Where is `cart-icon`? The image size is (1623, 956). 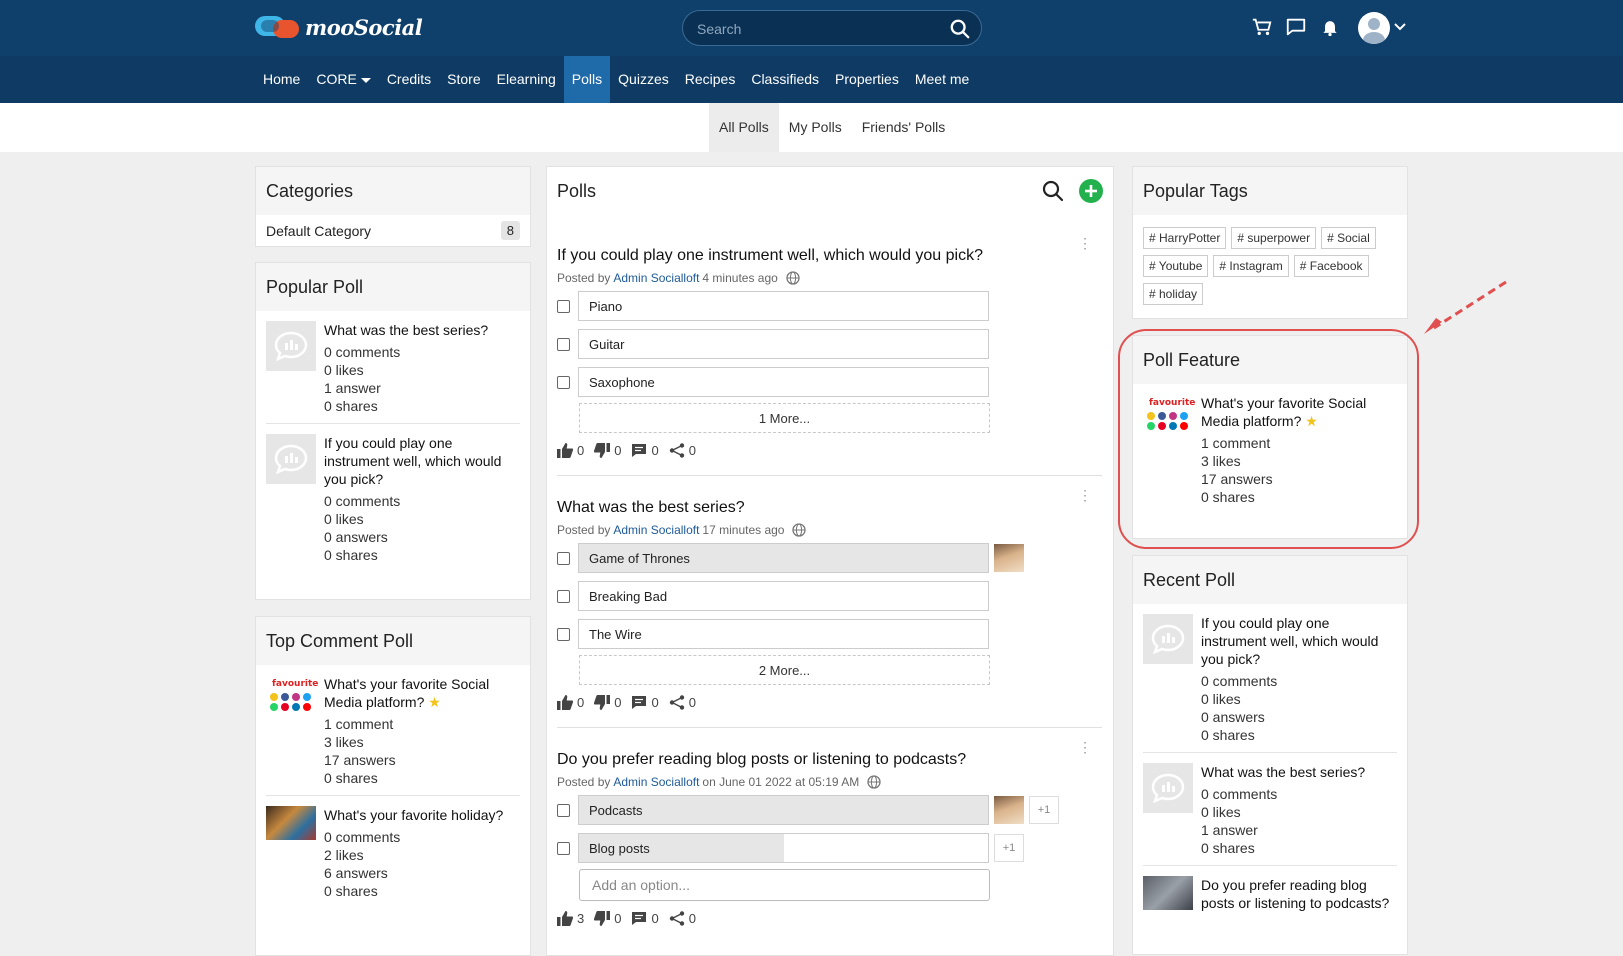
cart-icon is located at coordinates (1262, 27).